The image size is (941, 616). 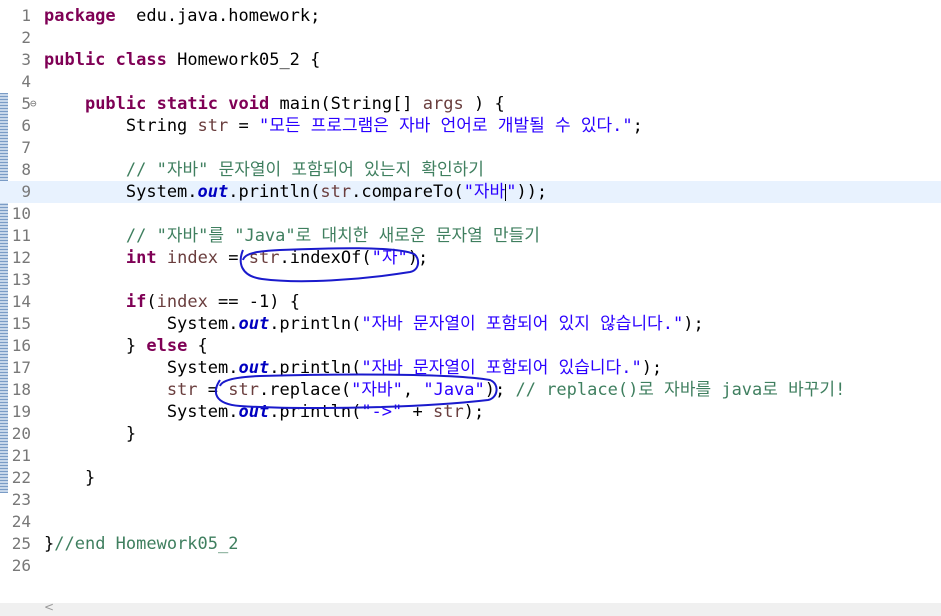 I want to click on code-line: 11 // "자바"를 "Java"로 대치한 새로운 문자열 만들기, so click(x=470, y=236).